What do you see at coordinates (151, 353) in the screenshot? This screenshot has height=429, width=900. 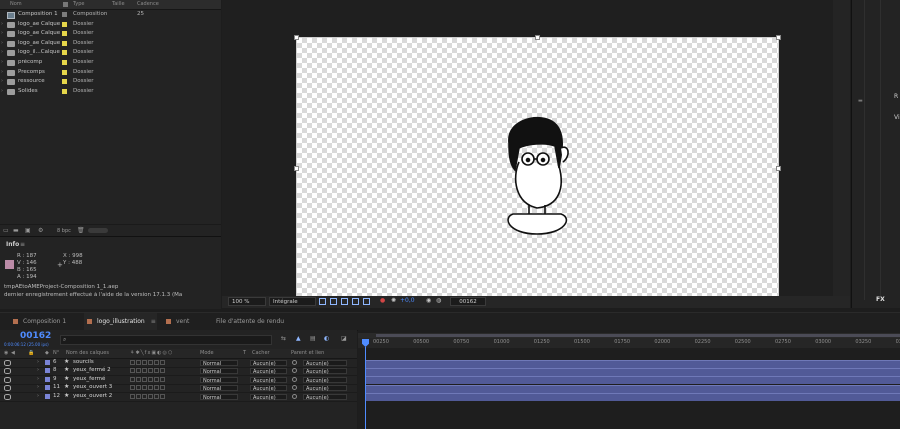 I see `switches-column-icons: ⚘✱╲fx▣◐◎⬡` at bounding box center [151, 353].